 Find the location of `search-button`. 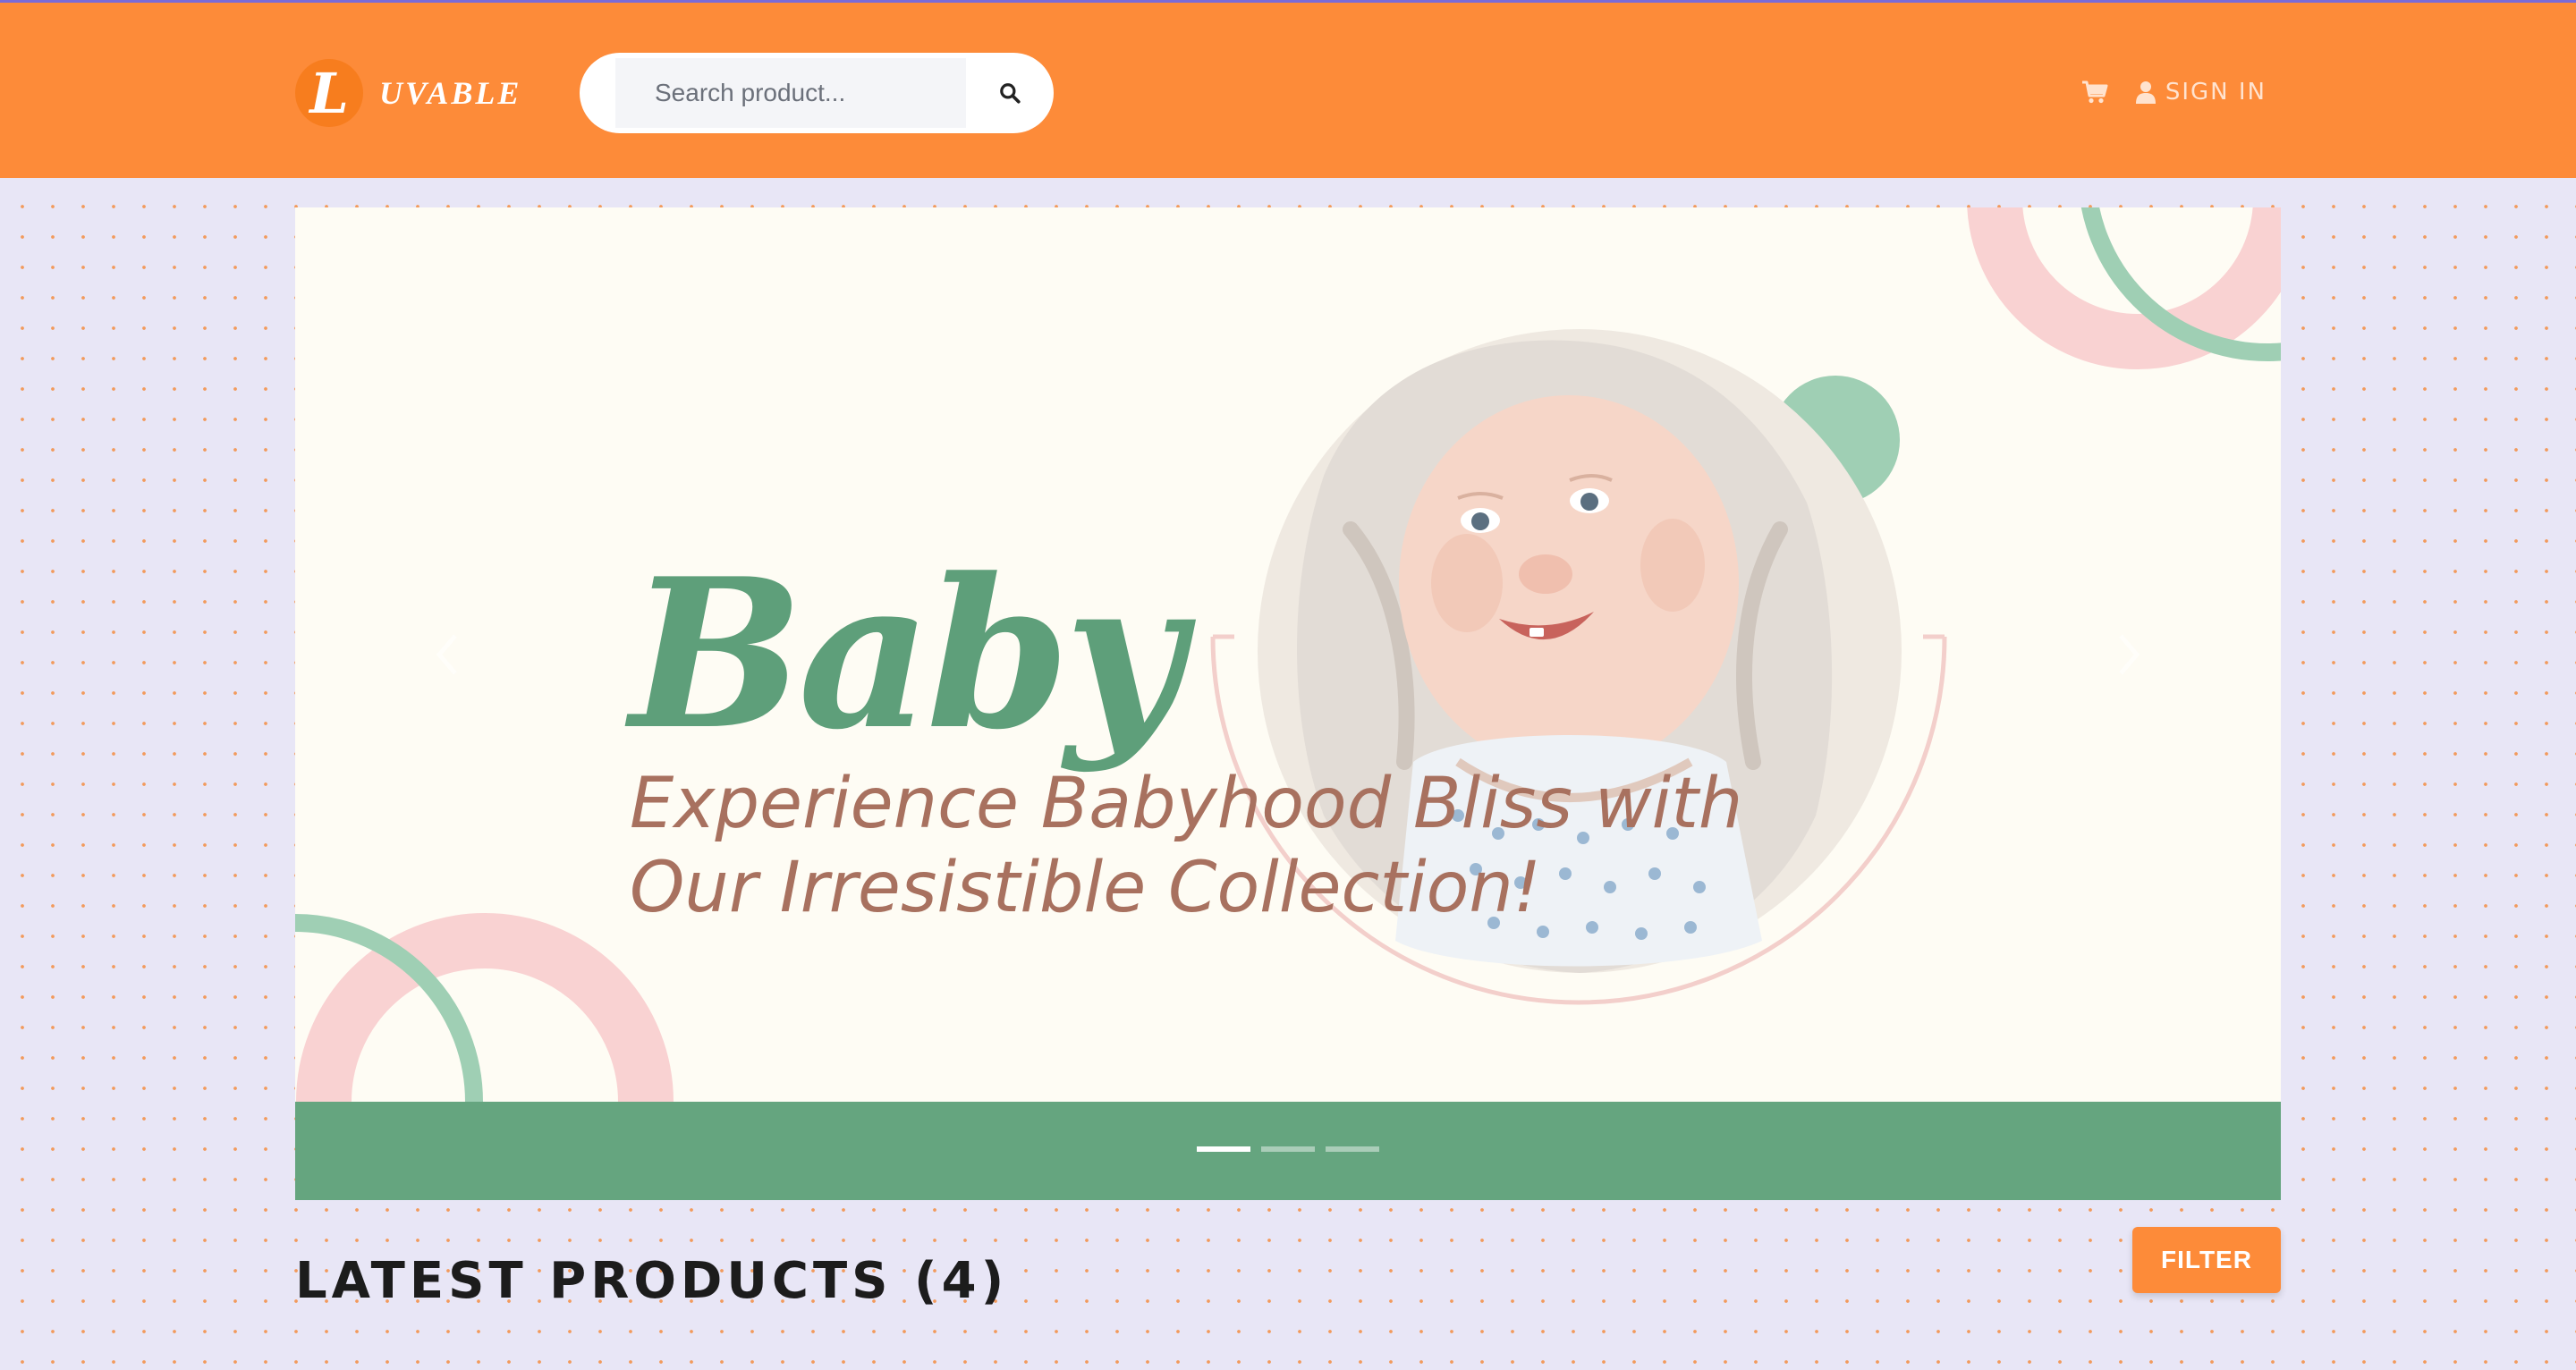

search-button is located at coordinates (1010, 93).